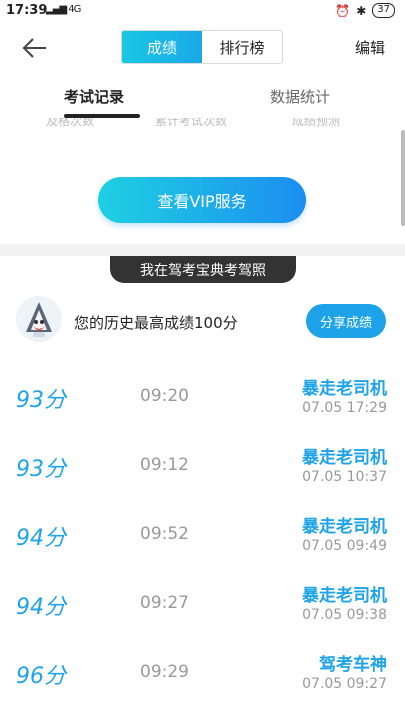  What do you see at coordinates (202, 396) in the screenshot?
I see `record-row: 93分 09:20 暴走老司机 07.05 17:29` at bounding box center [202, 396].